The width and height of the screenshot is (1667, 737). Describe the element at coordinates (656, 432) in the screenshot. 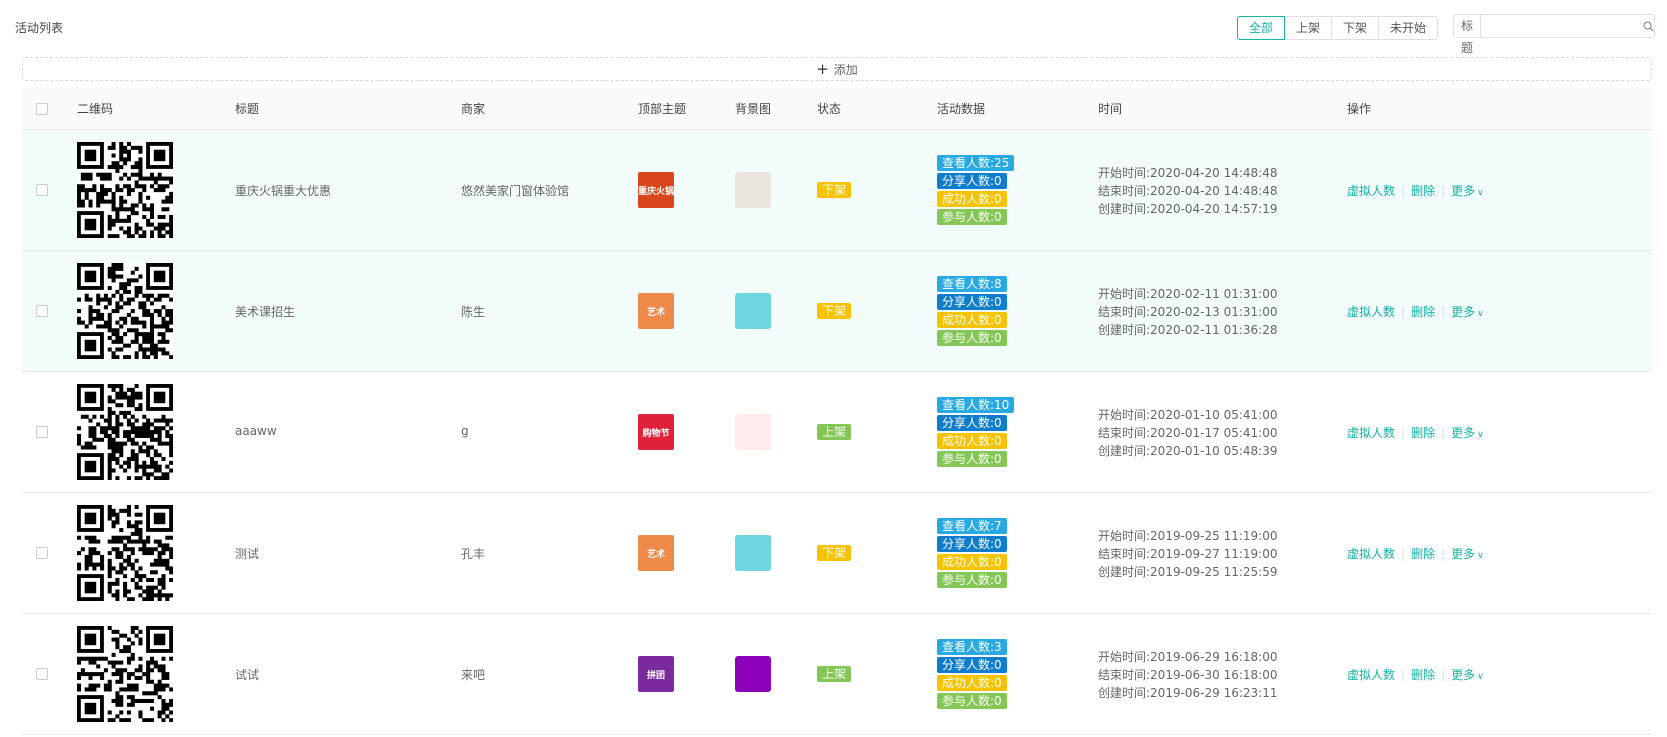

I see `top-theme-thumbnail: 购物节` at that location.